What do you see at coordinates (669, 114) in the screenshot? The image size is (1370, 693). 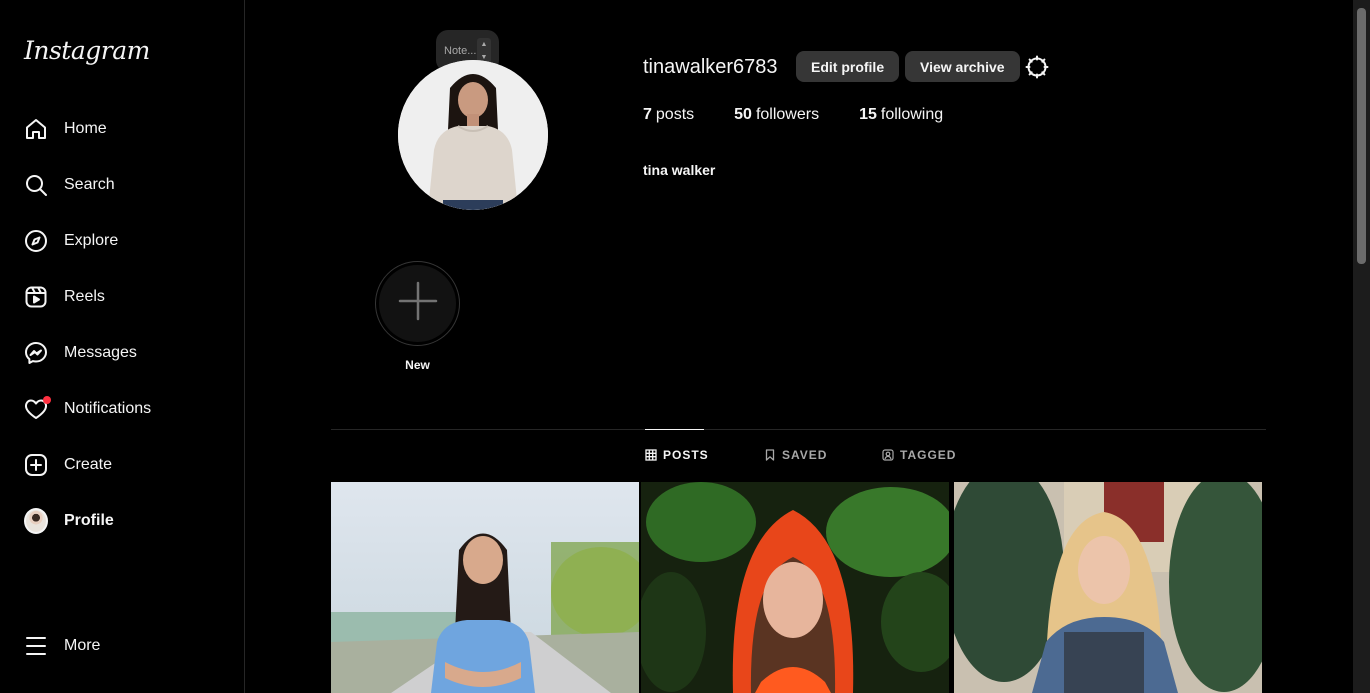 I see `posts-count: 7 posts` at bounding box center [669, 114].